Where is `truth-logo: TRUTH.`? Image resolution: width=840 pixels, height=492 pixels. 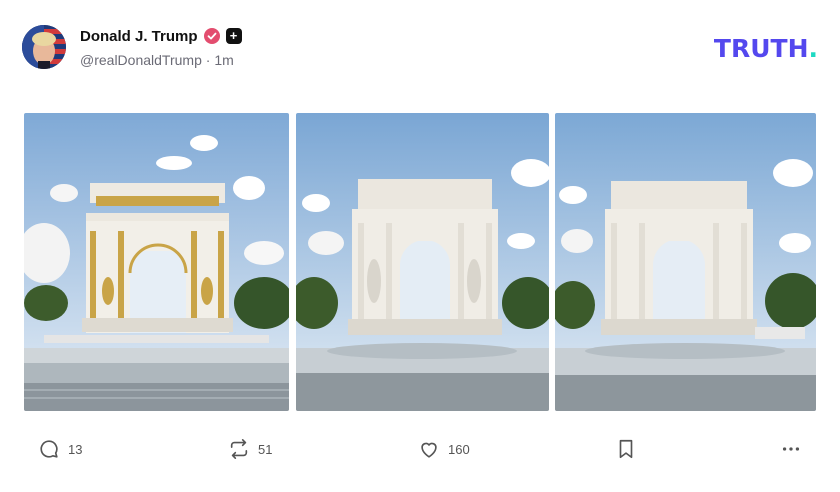
truth-logo: TRUTH. is located at coordinates (766, 48).